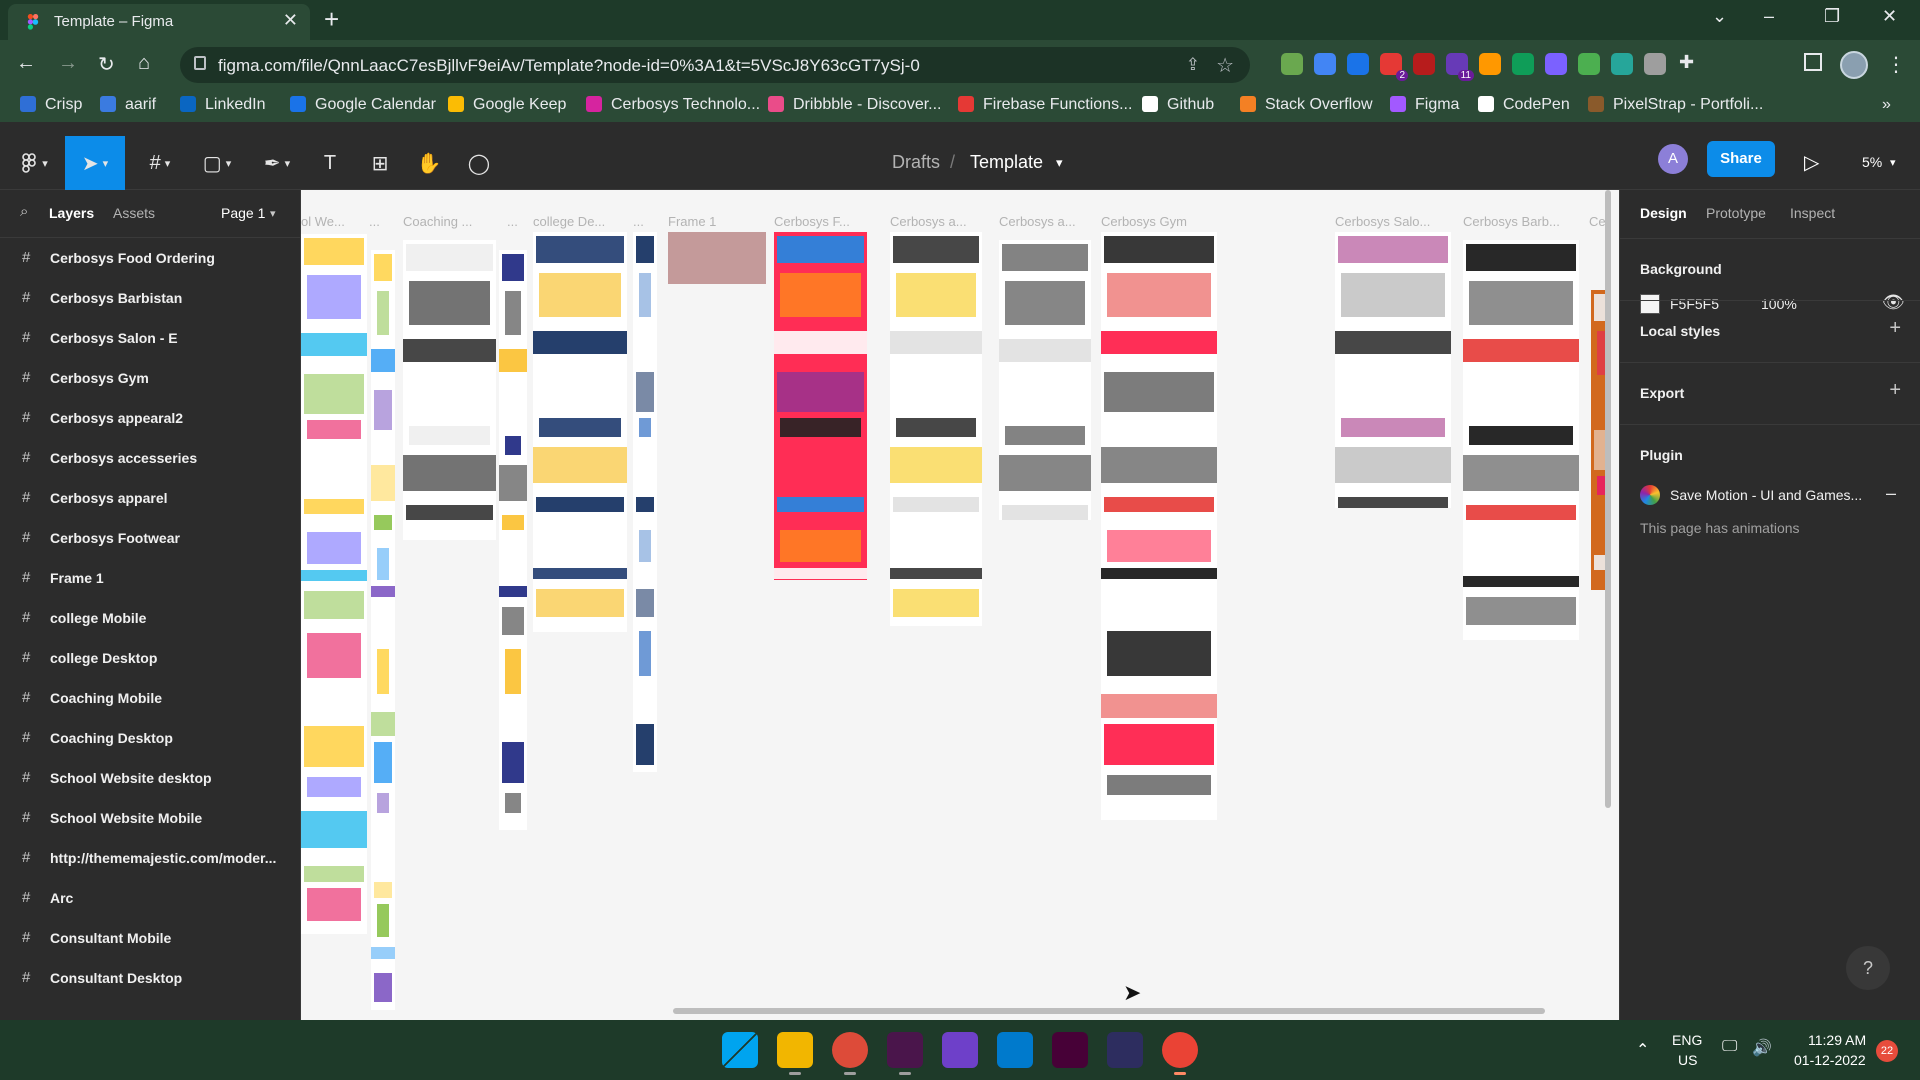 The width and height of the screenshot is (1920, 1080). What do you see at coordinates (1832, 16) in the screenshot?
I see `restore-icon: ❐` at bounding box center [1832, 16].